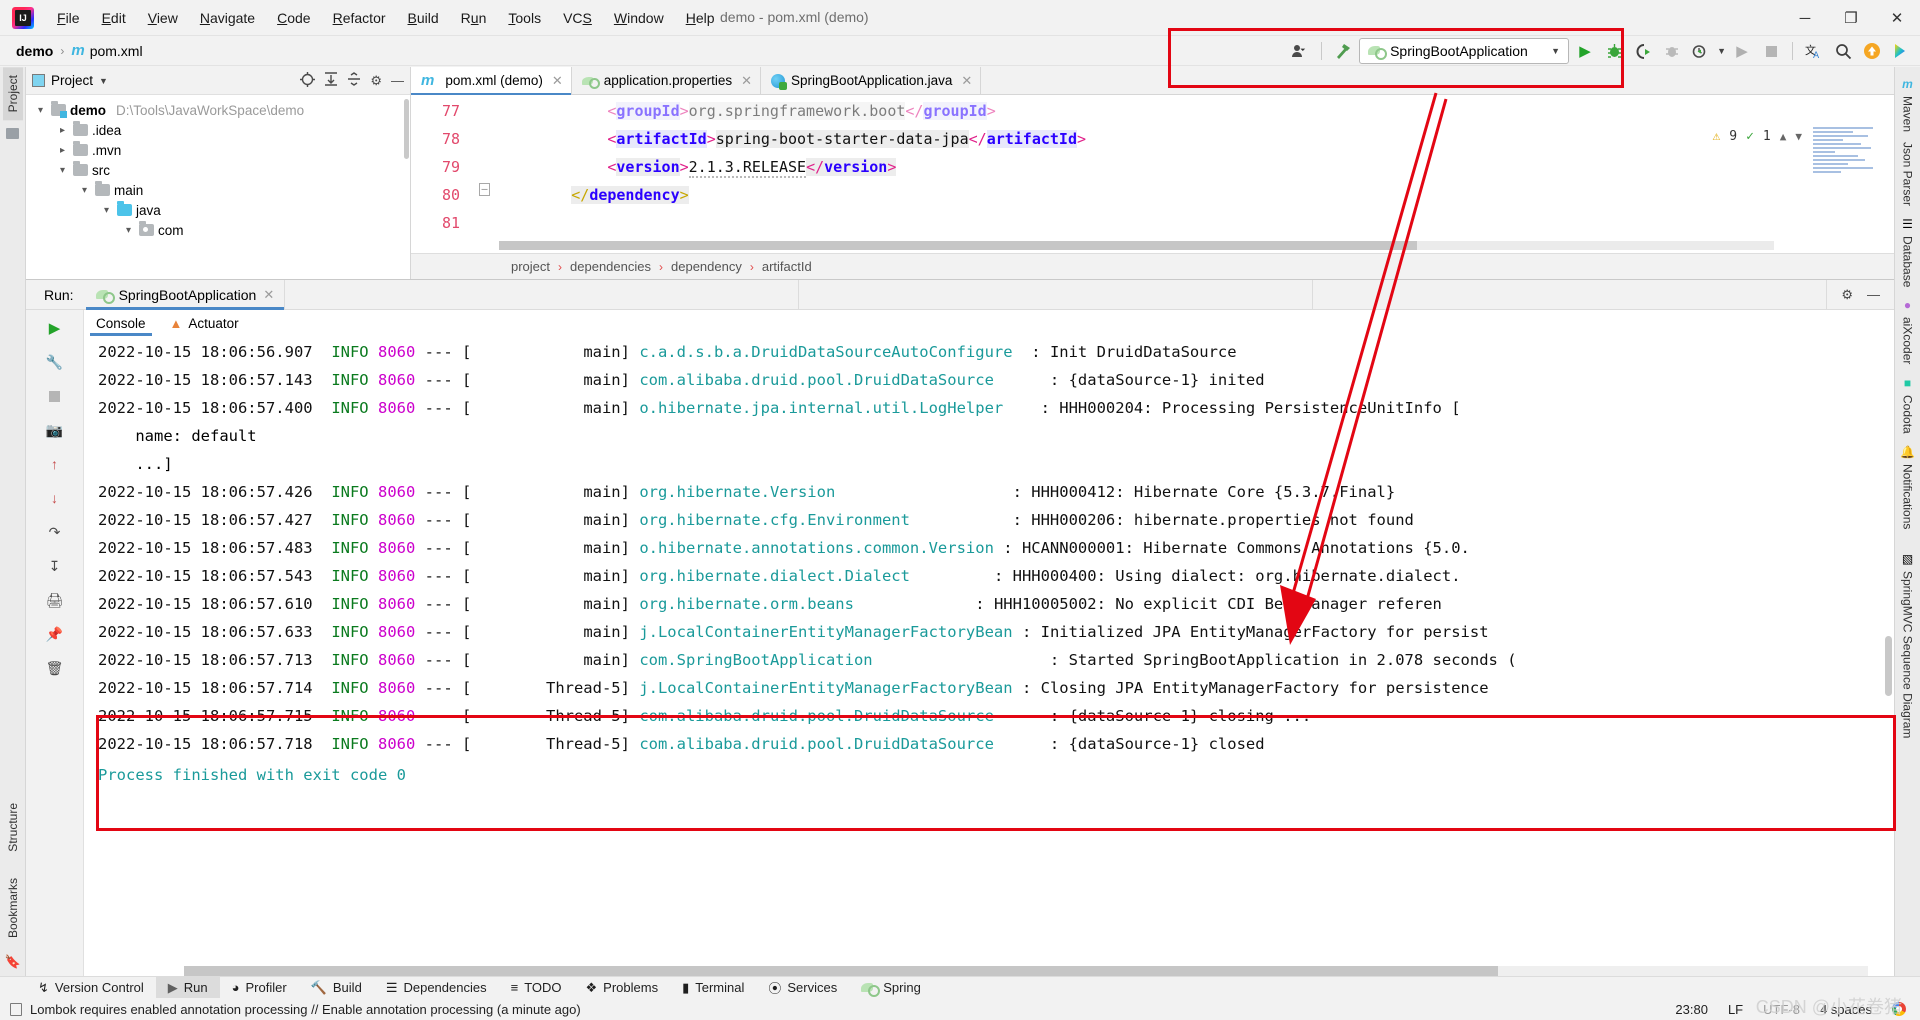  What do you see at coordinates (622, 988) in the screenshot?
I see `status-item-problems: ❖ Problems` at bounding box center [622, 988].